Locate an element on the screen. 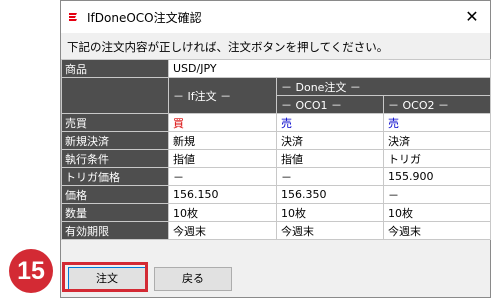 The image size is (494, 301). symbol-value: USD/JPY is located at coordinates (329, 68).